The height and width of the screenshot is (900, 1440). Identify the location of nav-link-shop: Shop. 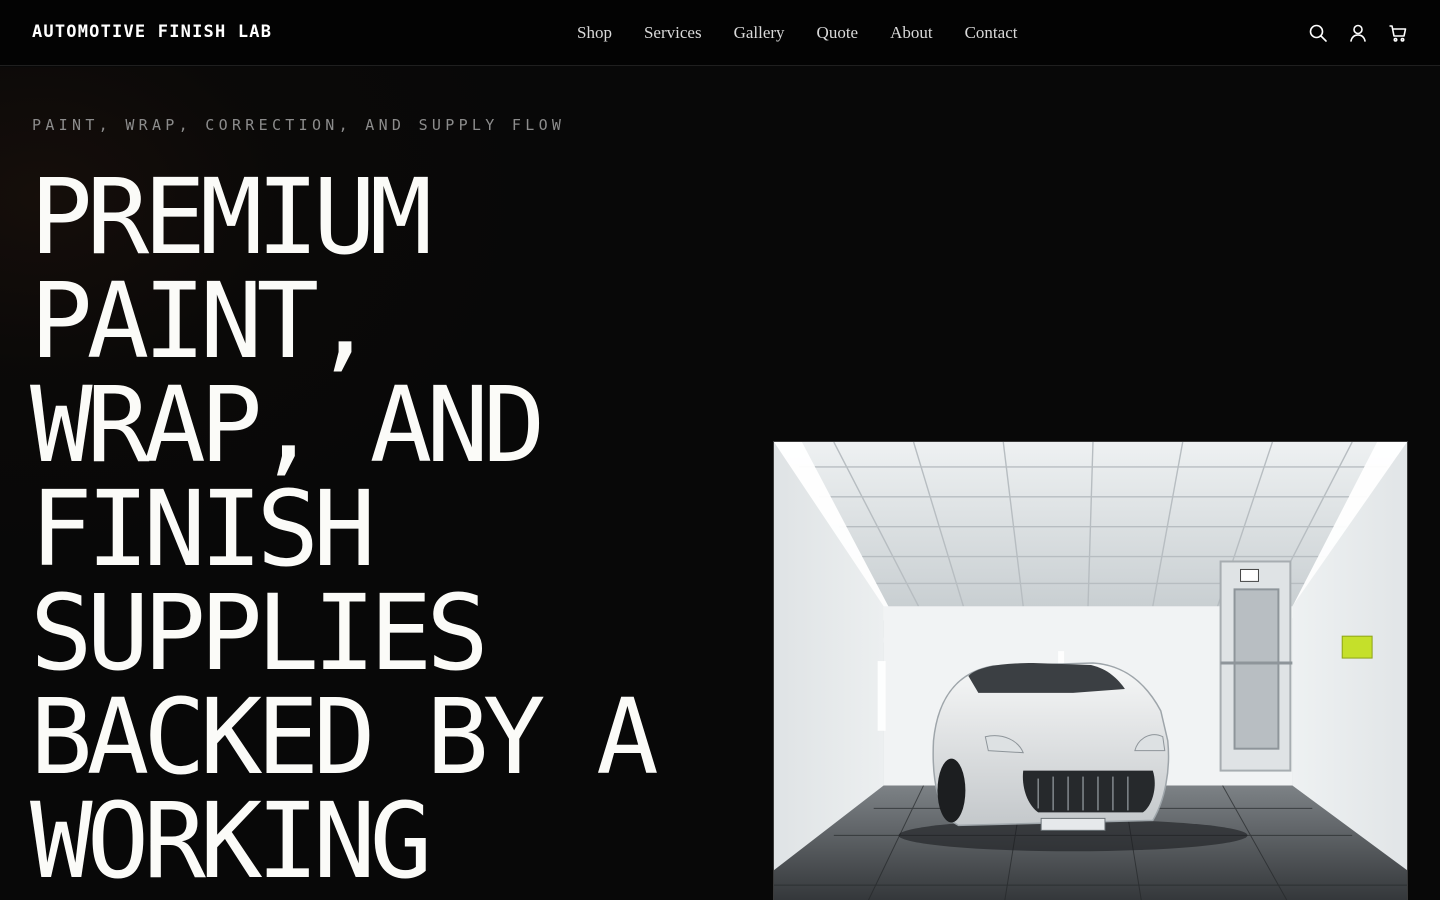
(594, 33).